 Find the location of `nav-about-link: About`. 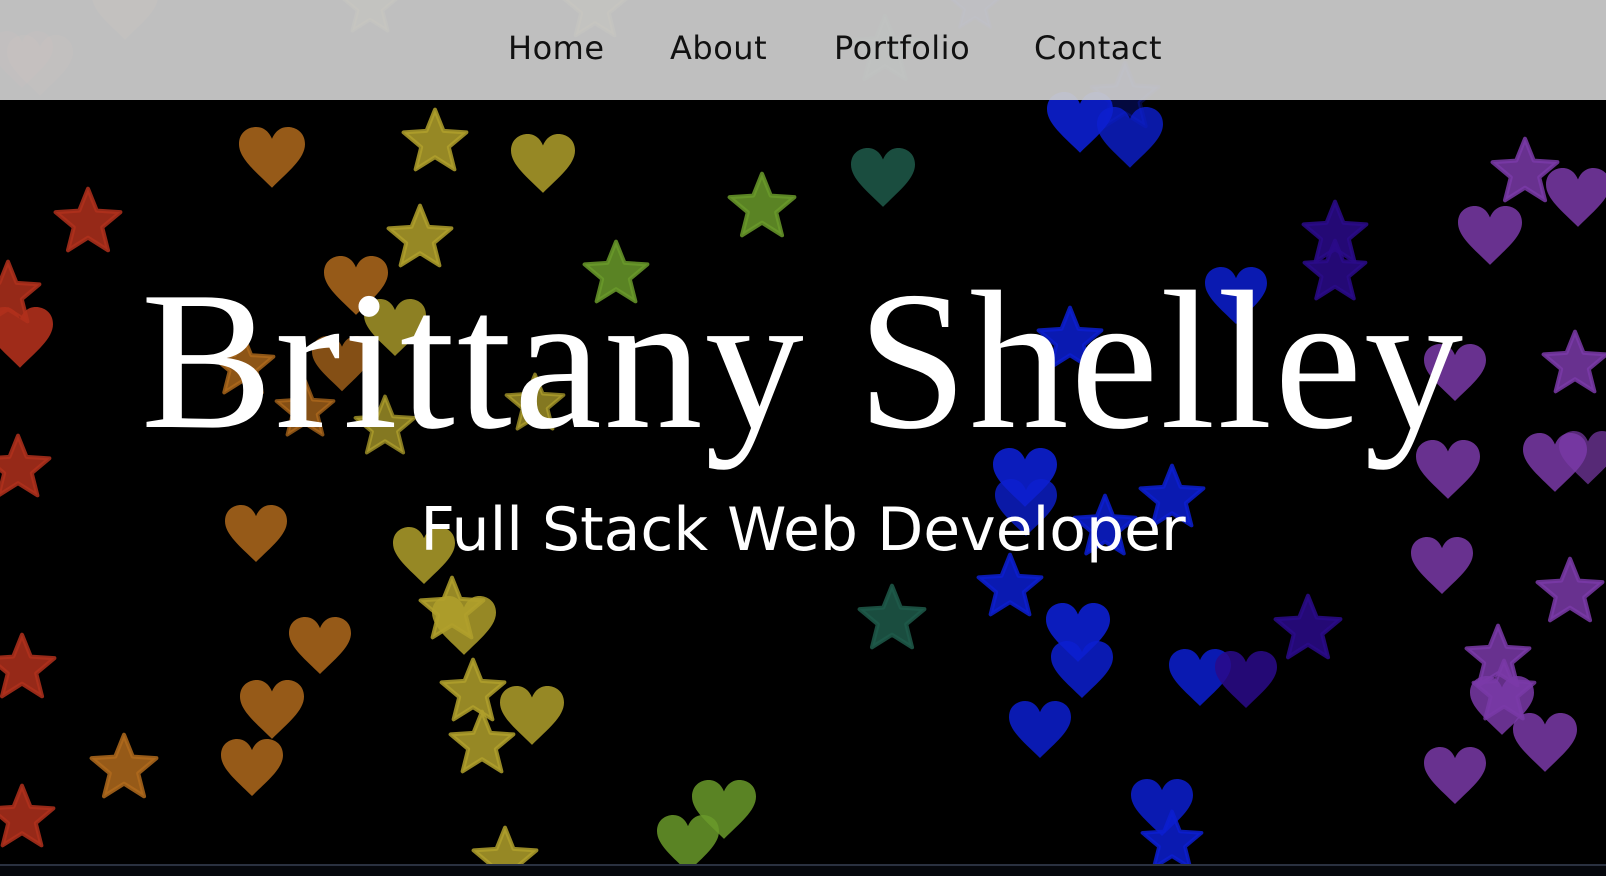

nav-about-link: About is located at coordinates (718, 48).